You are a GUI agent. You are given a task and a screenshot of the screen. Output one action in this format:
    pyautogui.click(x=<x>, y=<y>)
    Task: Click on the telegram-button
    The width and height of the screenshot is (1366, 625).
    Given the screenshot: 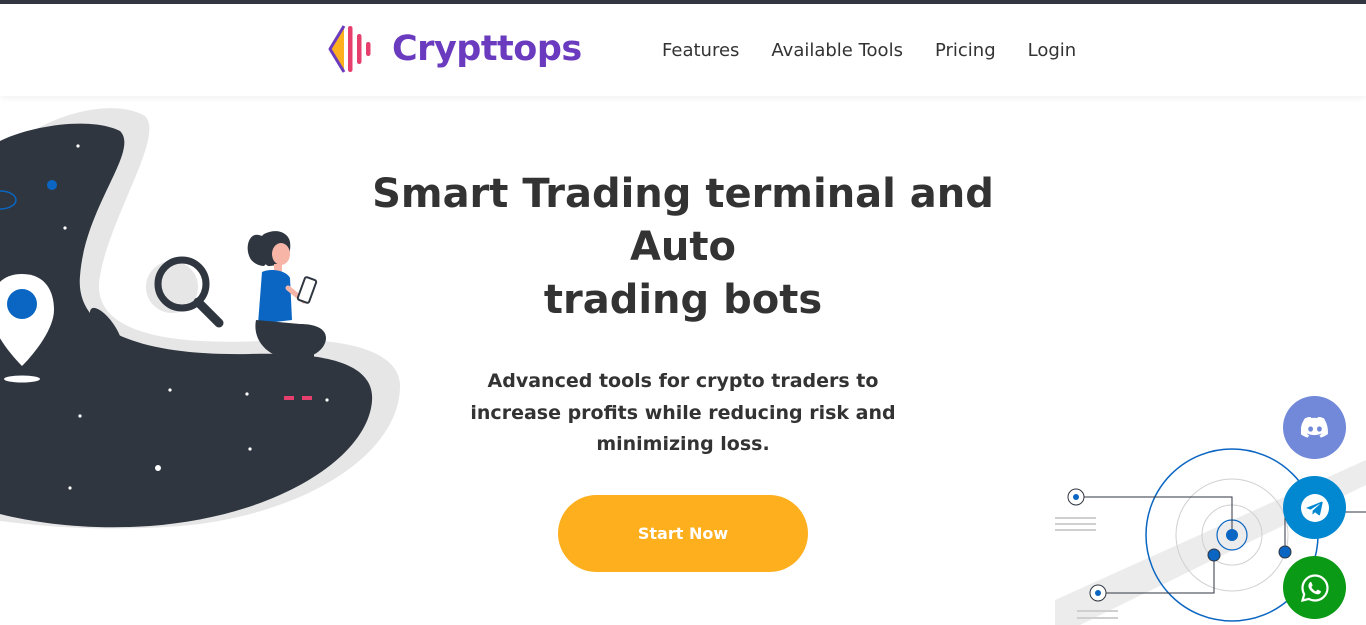 What is the action you would take?
    pyautogui.click(x=1314, y=507)
    